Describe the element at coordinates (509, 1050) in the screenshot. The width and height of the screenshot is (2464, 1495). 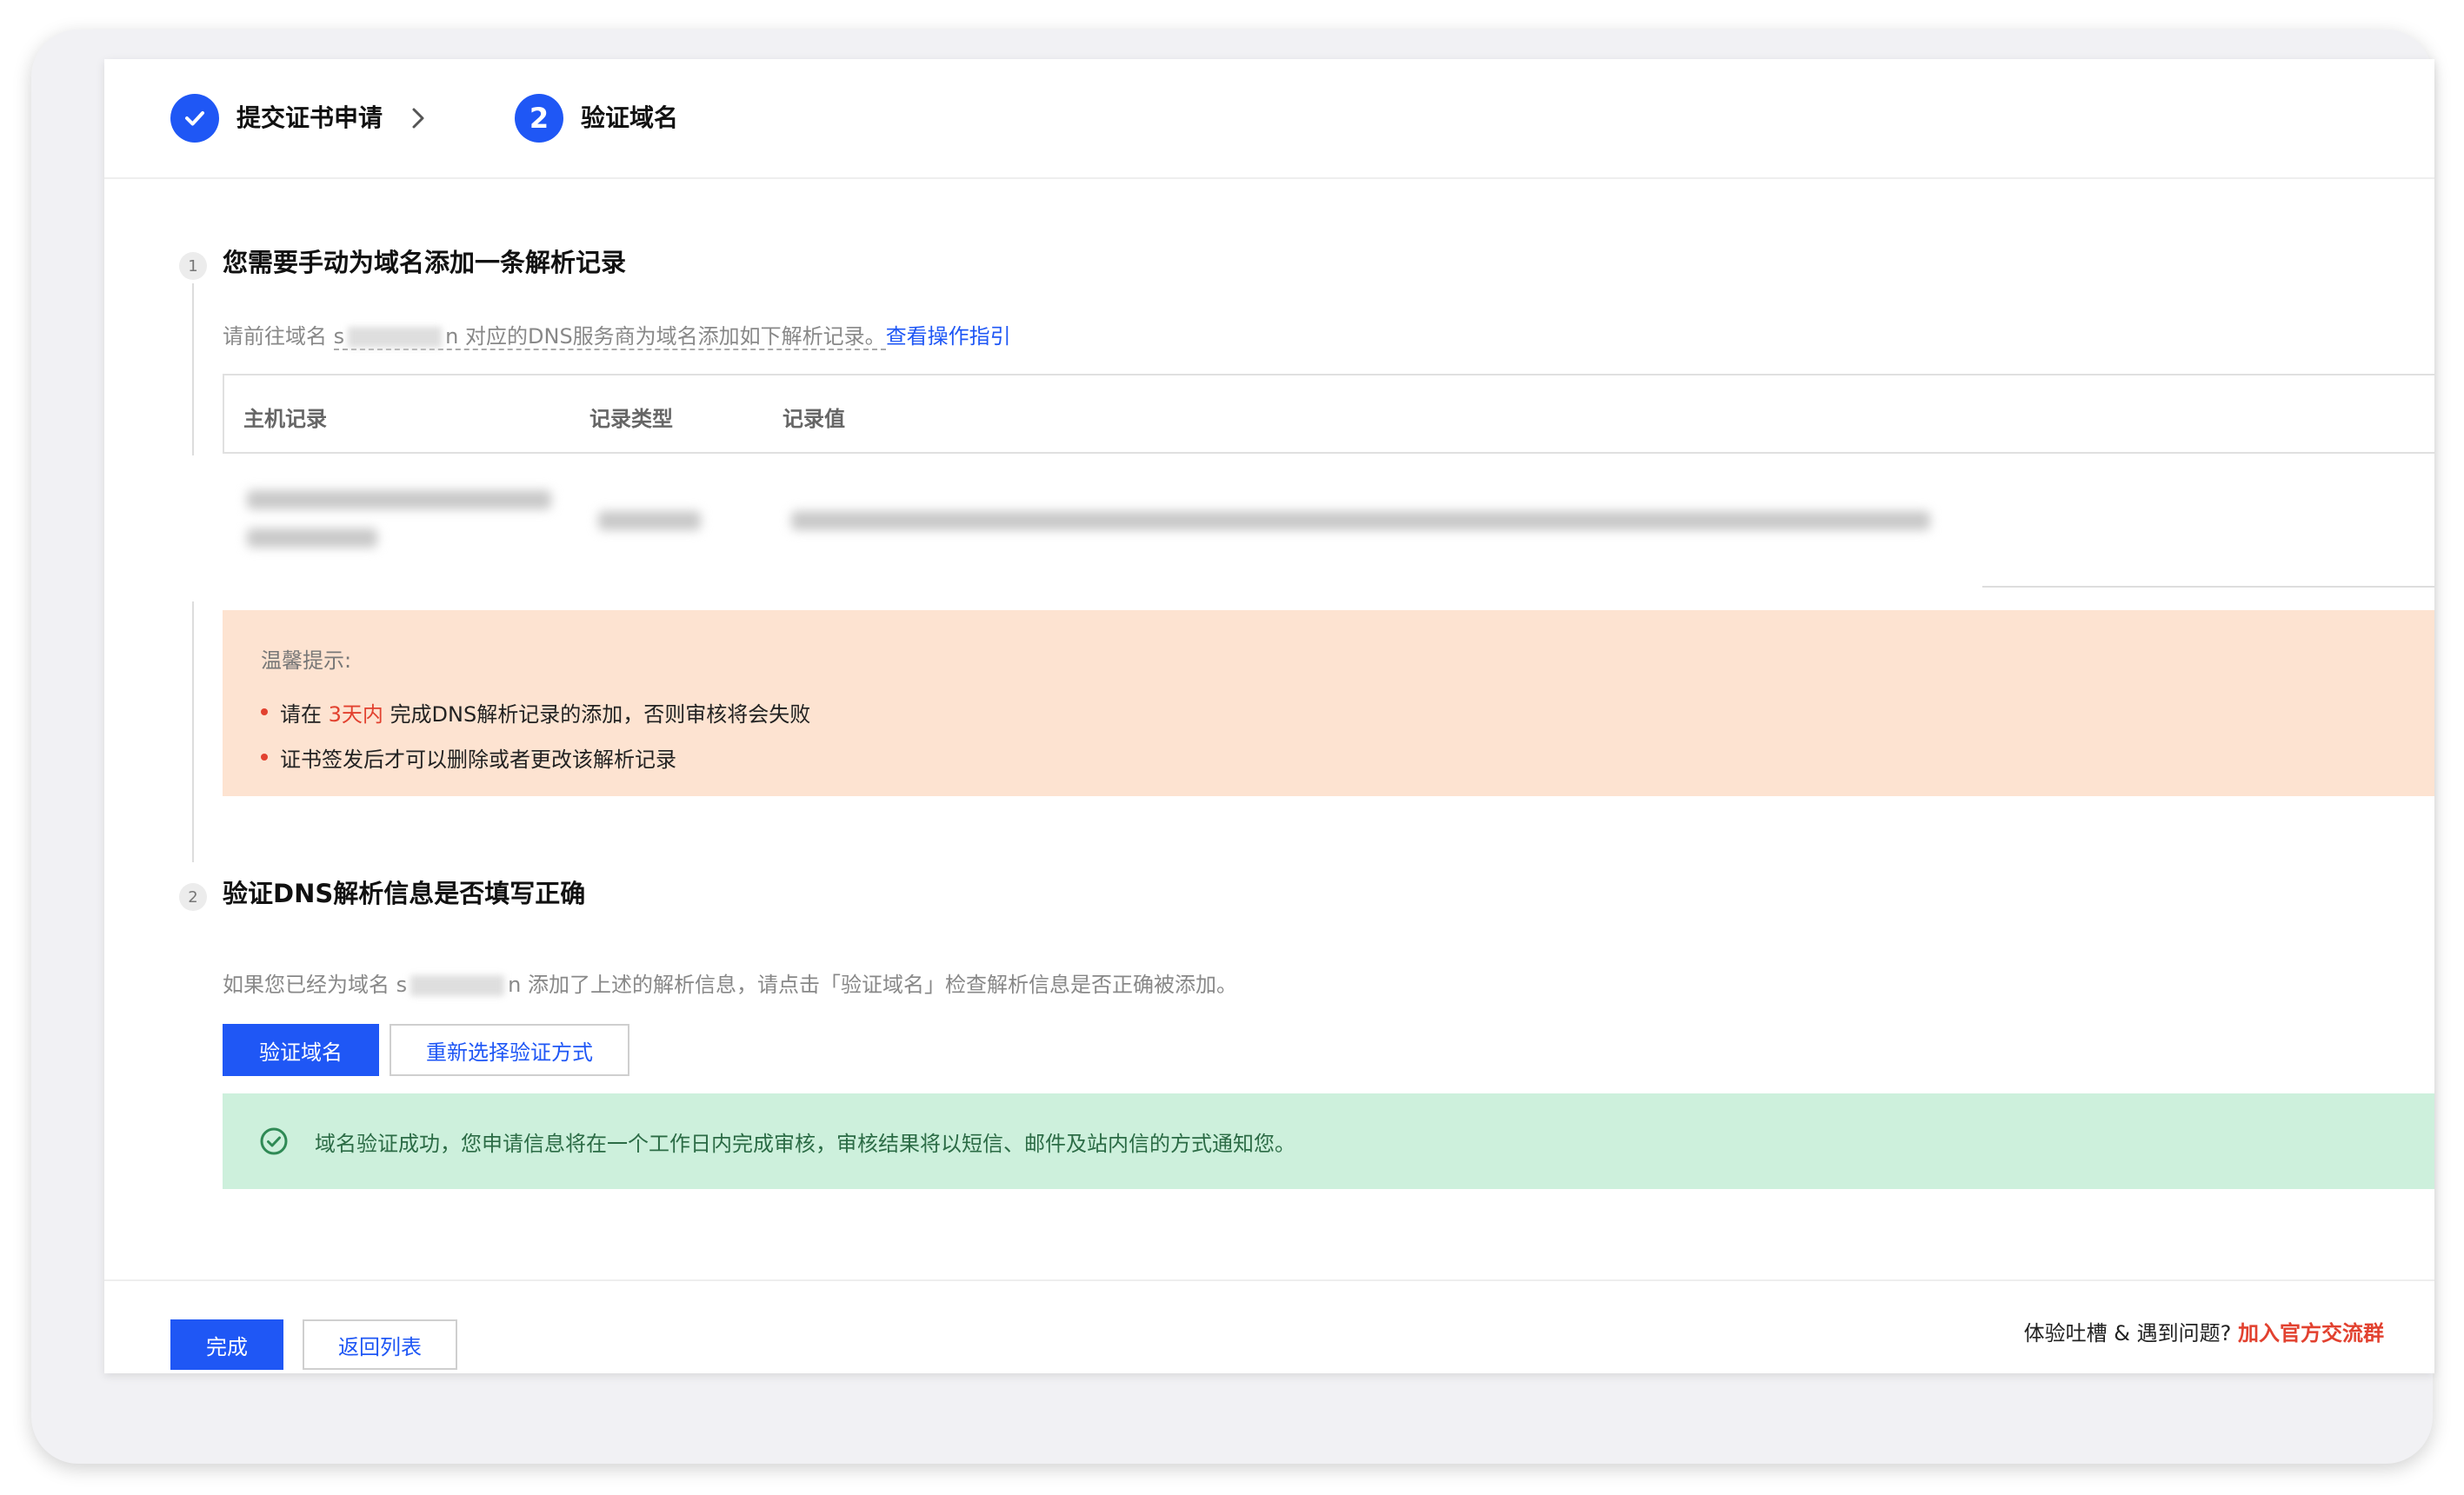
I see `reselect-method-button: 重新选择验证方式` at that location.